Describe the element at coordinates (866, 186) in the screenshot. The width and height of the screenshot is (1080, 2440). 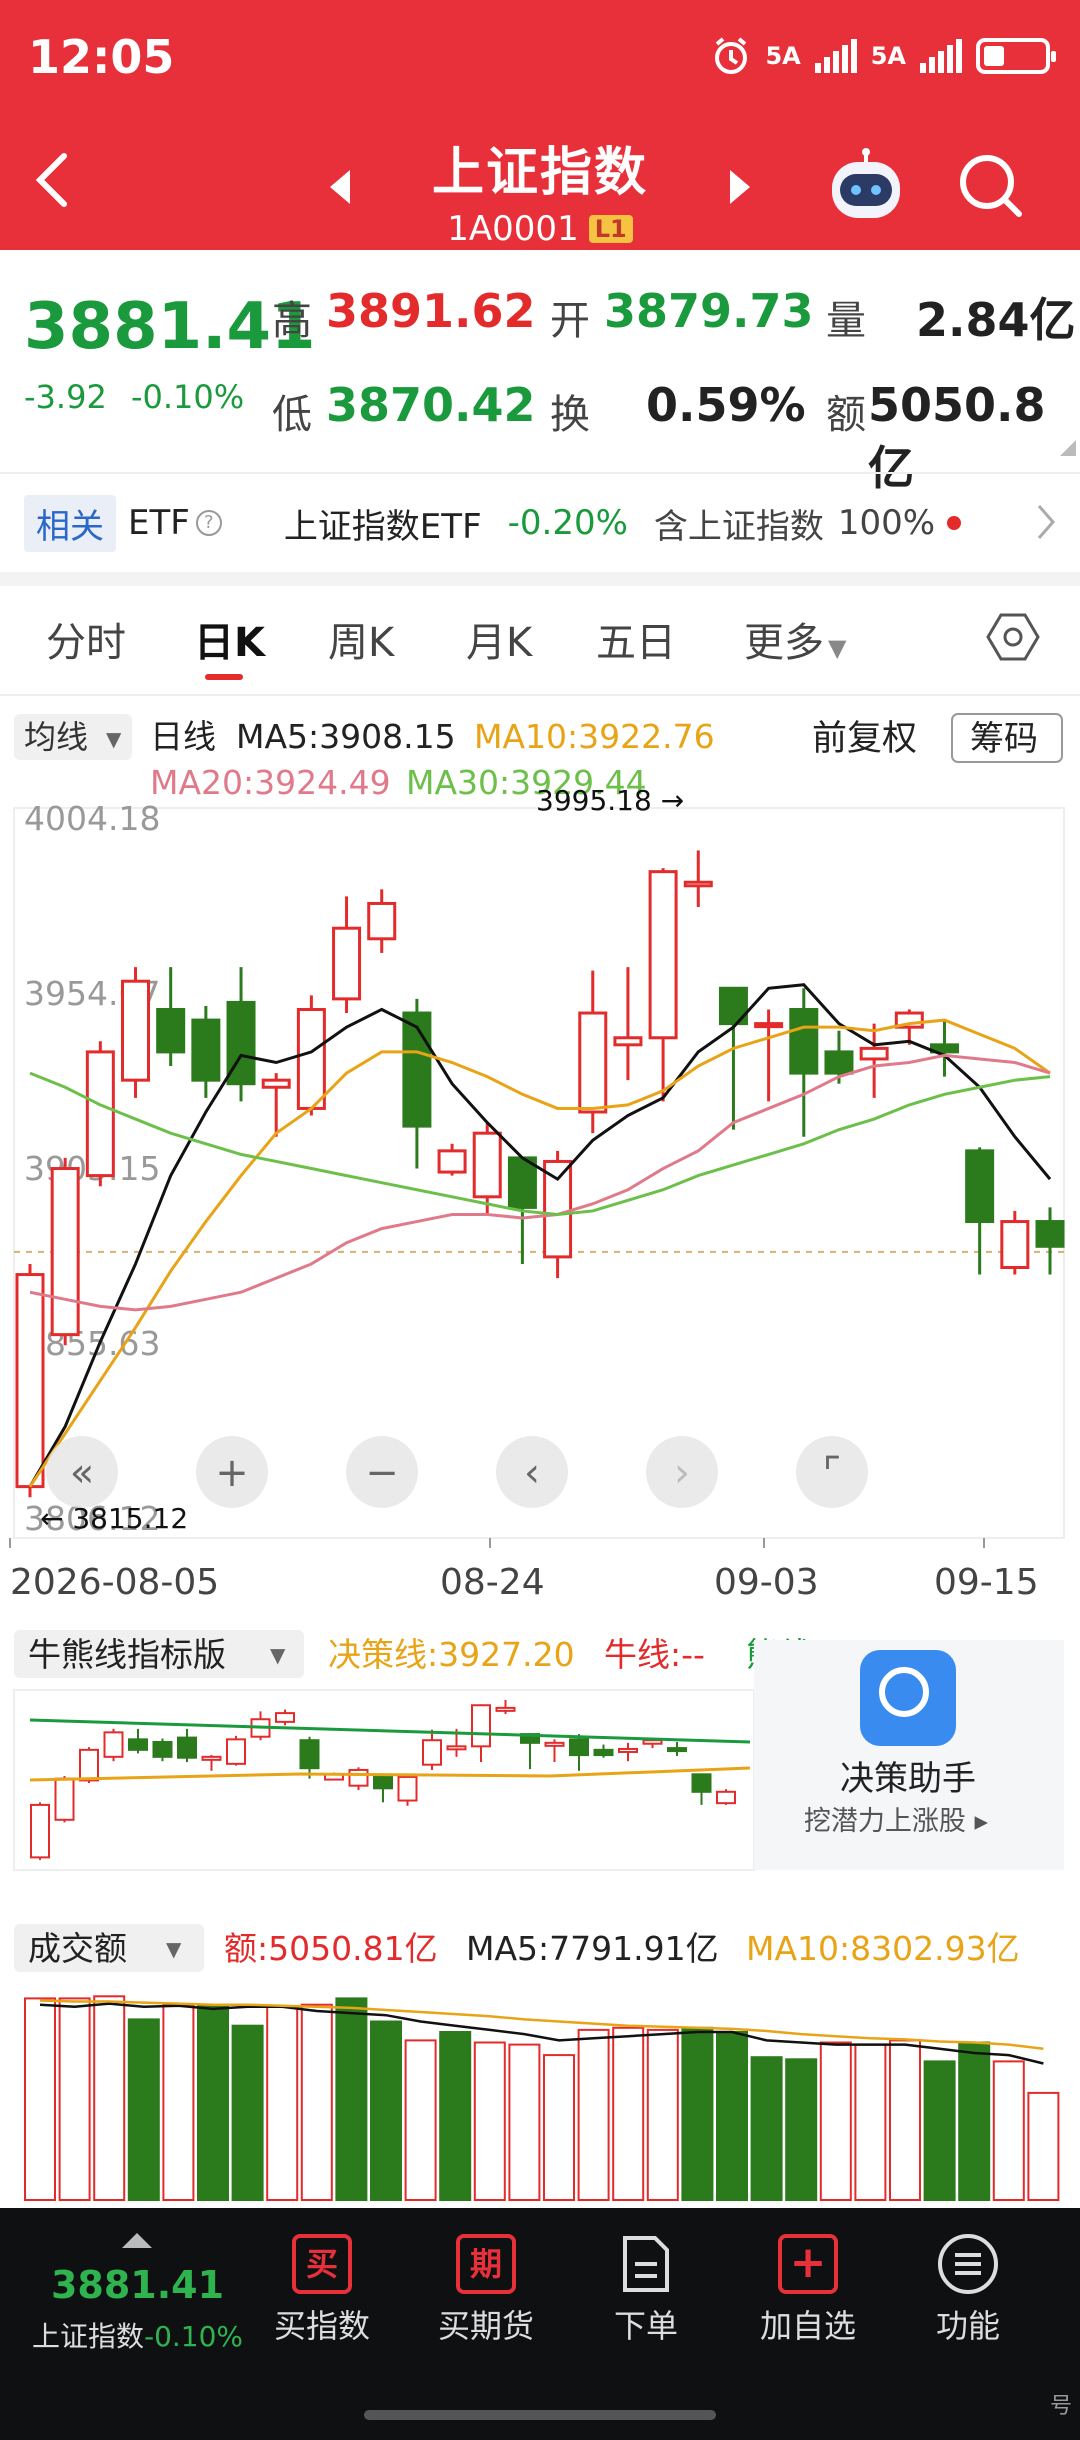
I see `robot-assistant-icon` at that location.